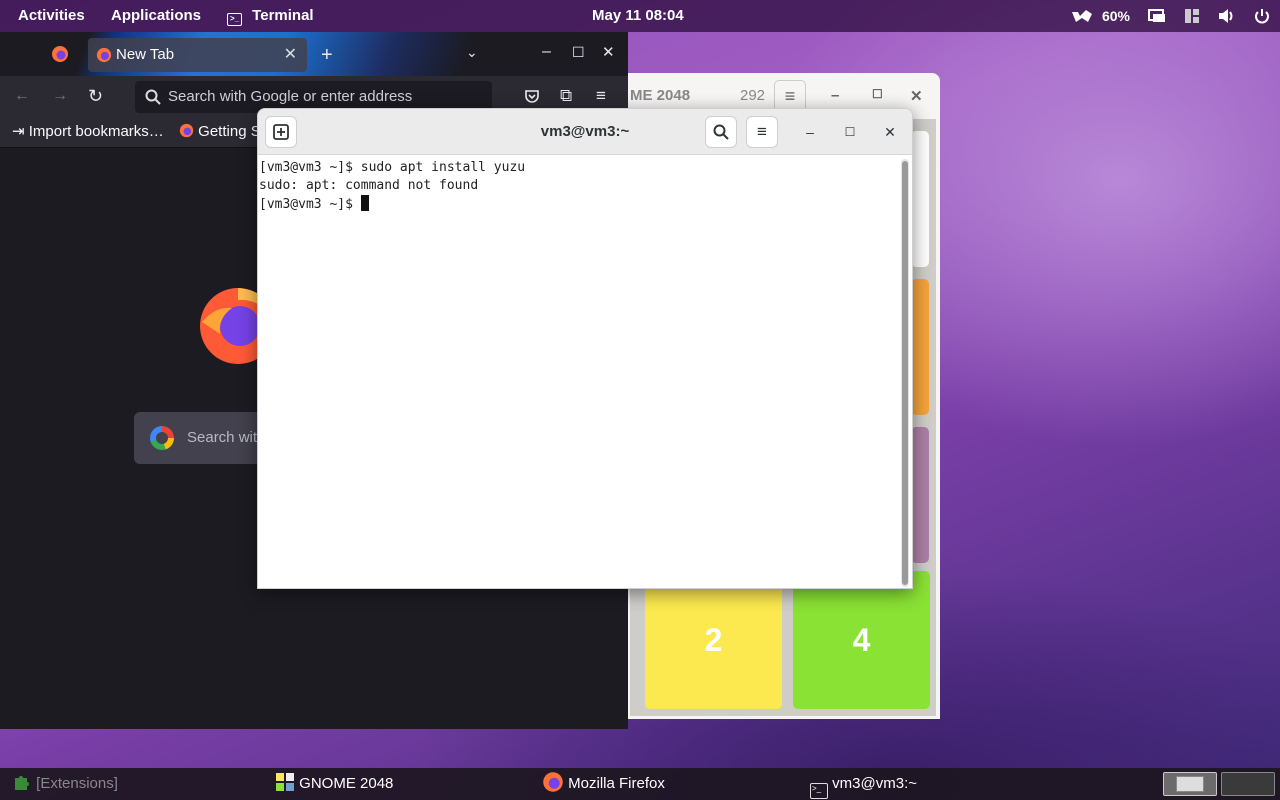 The width and height of the screenshot is (1280, 800). I want to click on firefox-tab-icon, so click(104, 55).